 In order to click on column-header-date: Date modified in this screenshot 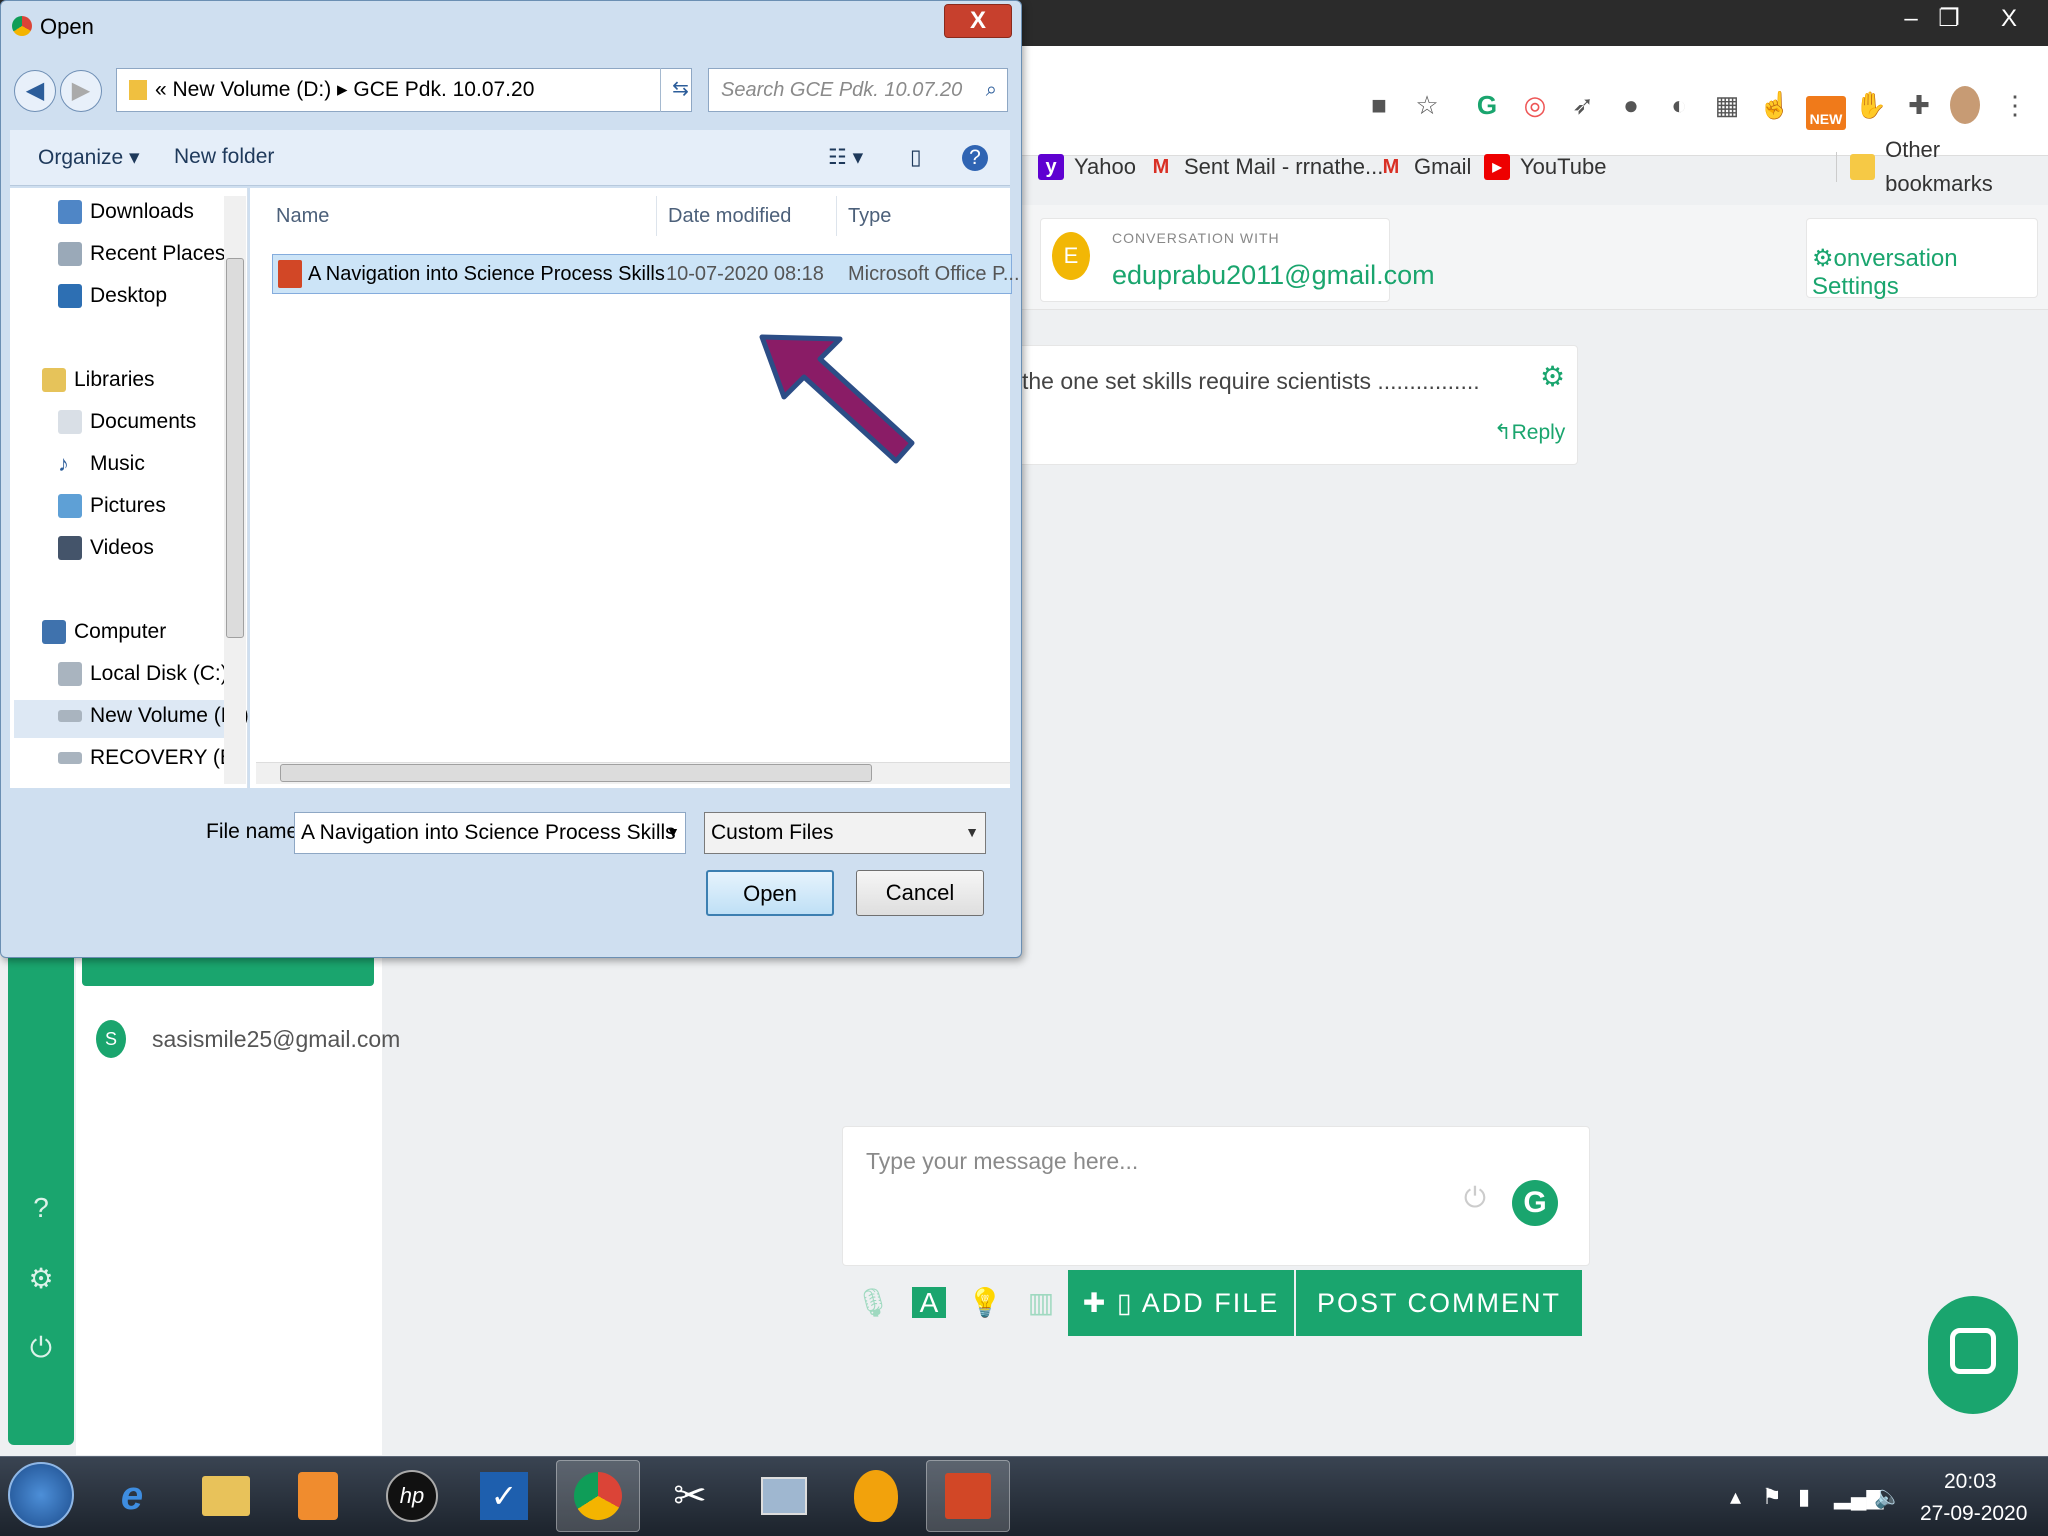, I will do `click(729, 216)`.